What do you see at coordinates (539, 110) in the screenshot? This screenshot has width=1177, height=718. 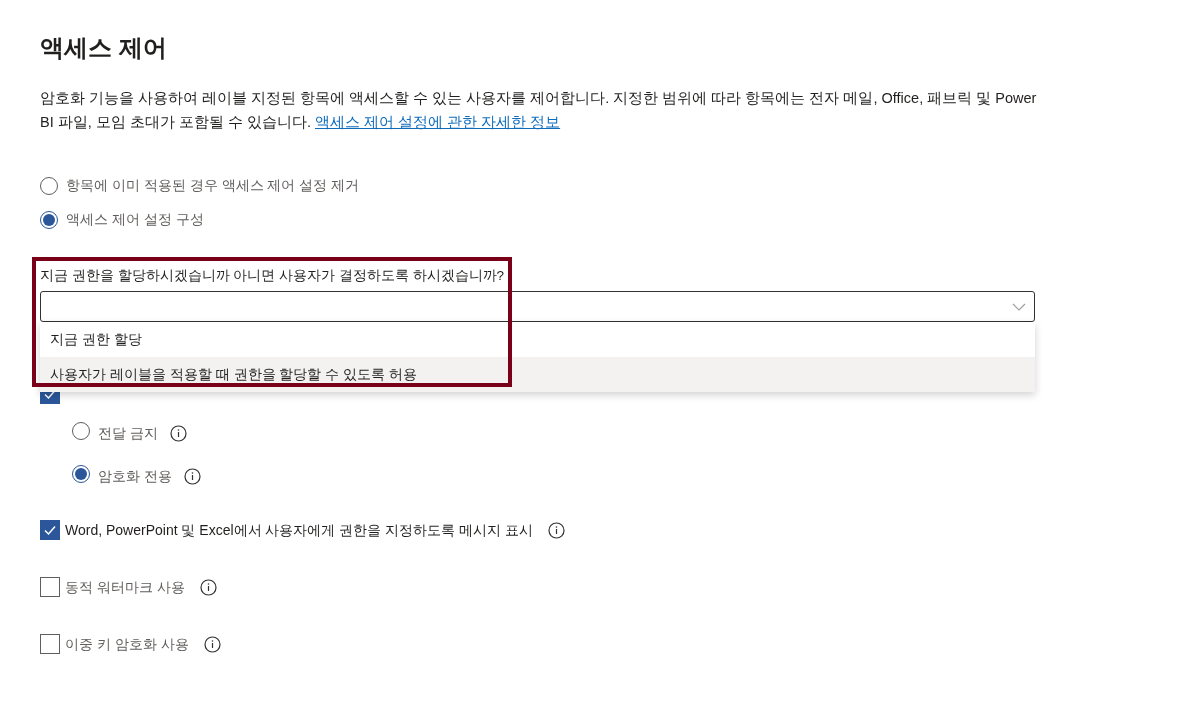 I see `description-text: 암호화 기능을 사용하여 레이블 지정된 항목에 액세스할 수 있는 사용자를 제어합니다. 지정한 범위에 따라 항목에는 전자 메일, Office, 패브릭 및 Power BI 파일, 모임 초대가 포함될 수 있습니다. 액세스 제어 설정에 관한 자세한 정보` at bounding box center [539, 110].